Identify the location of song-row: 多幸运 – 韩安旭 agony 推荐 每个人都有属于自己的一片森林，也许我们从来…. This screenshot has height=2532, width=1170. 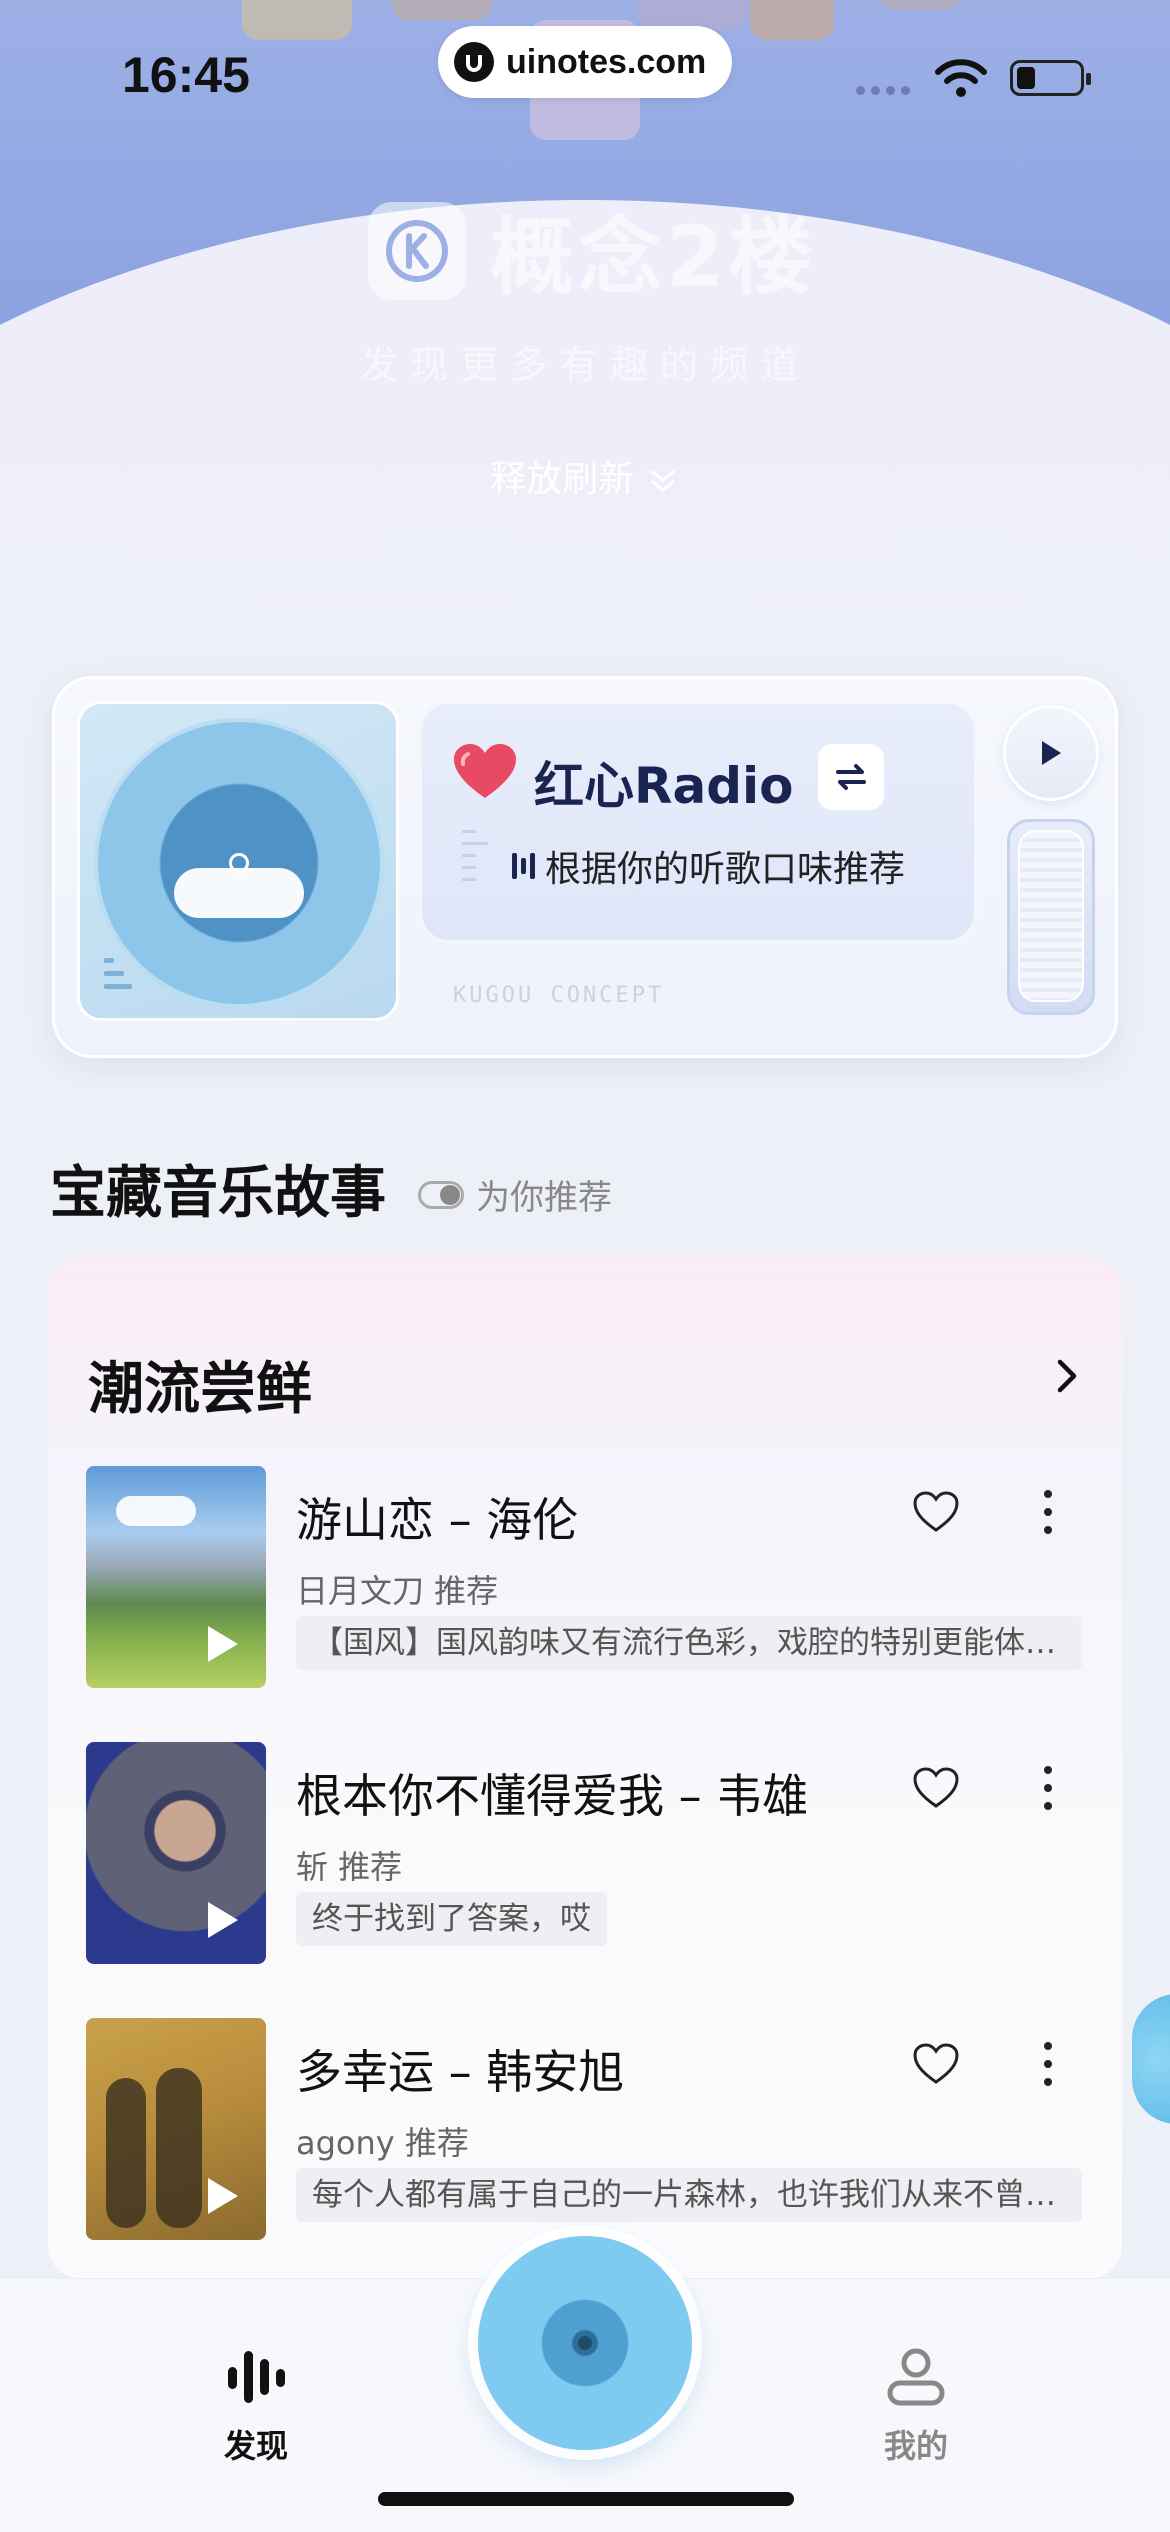
(586, 2129).